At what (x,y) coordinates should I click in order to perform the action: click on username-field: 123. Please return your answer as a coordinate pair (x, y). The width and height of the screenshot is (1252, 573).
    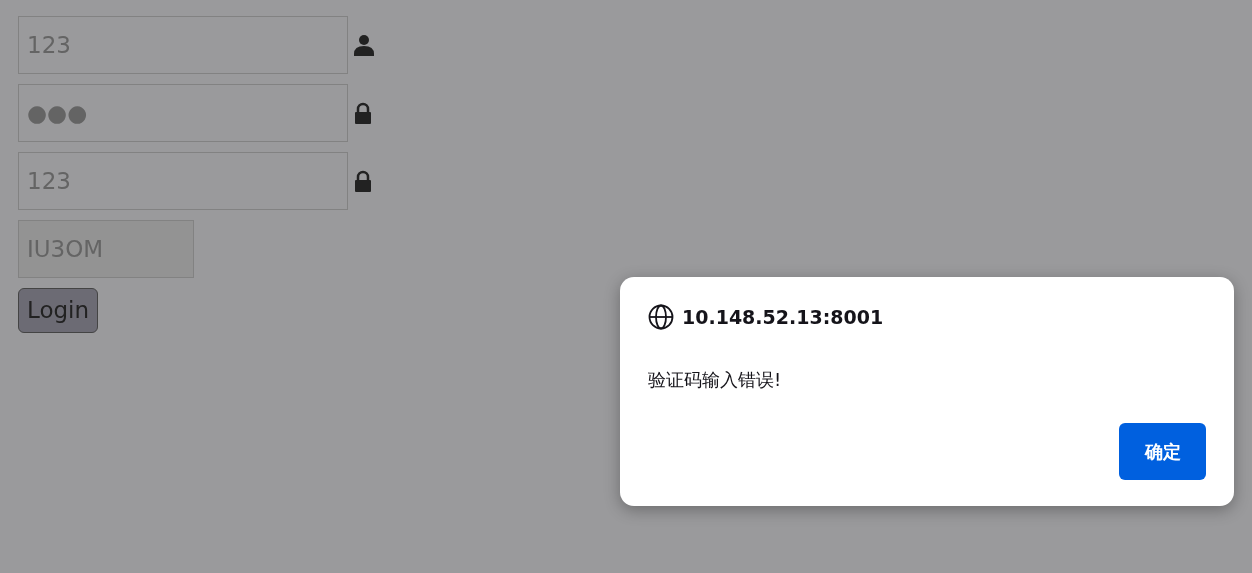
    Looking at the image, I should click on (183, 45).